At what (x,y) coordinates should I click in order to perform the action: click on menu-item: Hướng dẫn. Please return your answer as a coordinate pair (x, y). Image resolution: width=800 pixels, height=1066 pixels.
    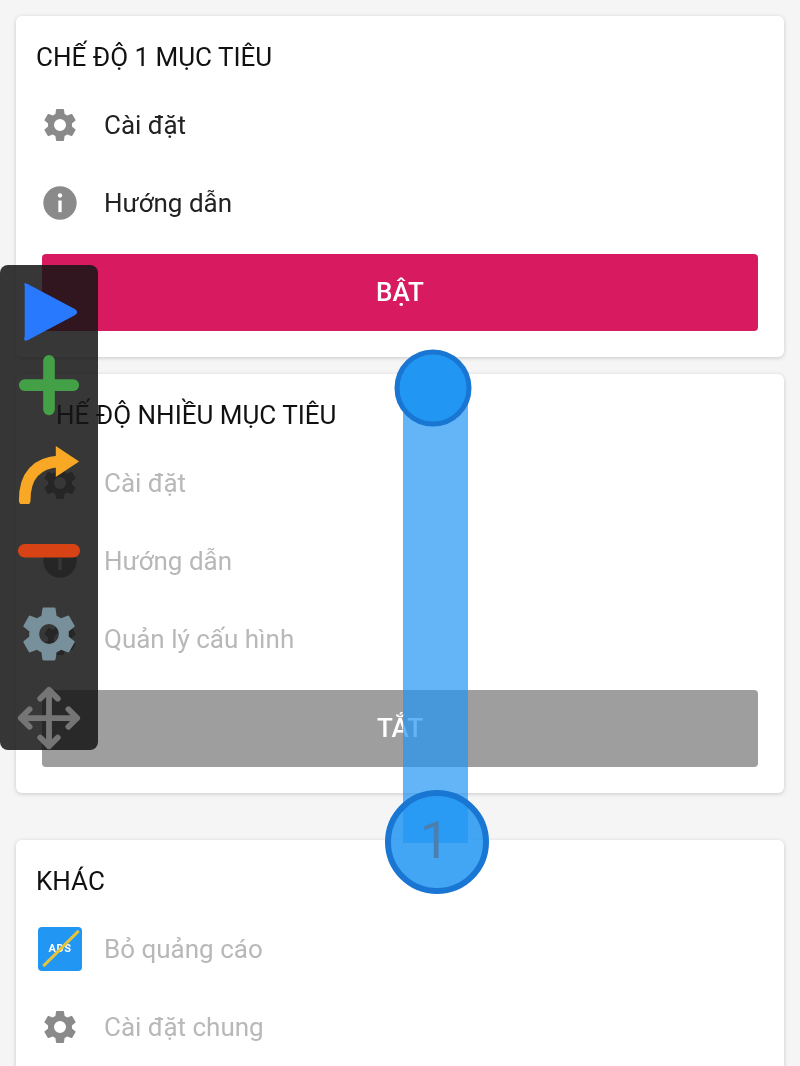
    Looking at the image, I should click on (168, 203).